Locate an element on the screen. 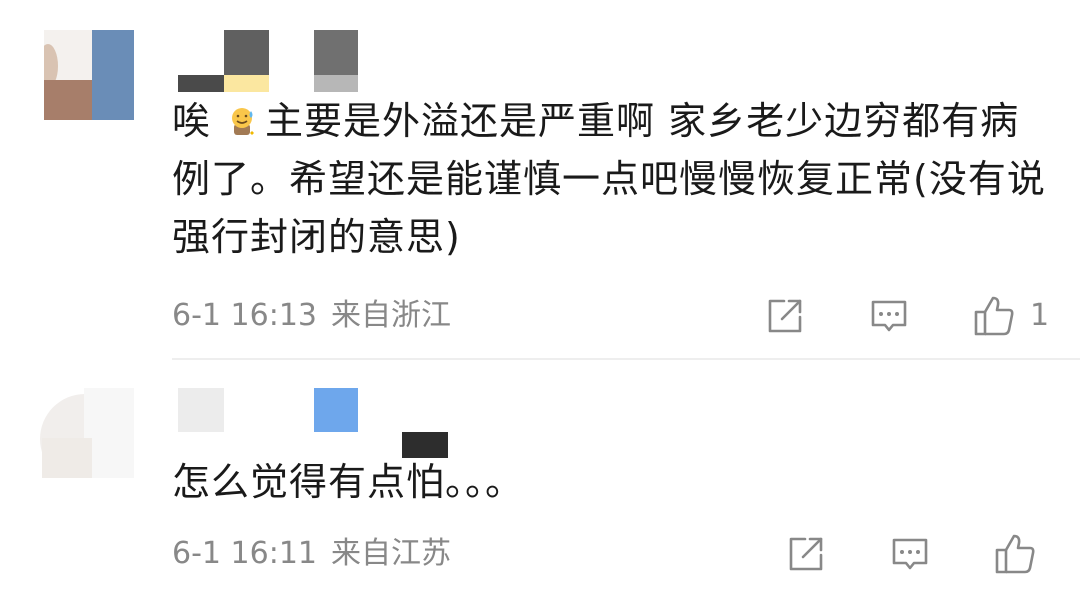 This screenshot has height=605, width=1080. comment-meta: 6-1 16:11 来自江苏 is located at coordinates (311, 554).